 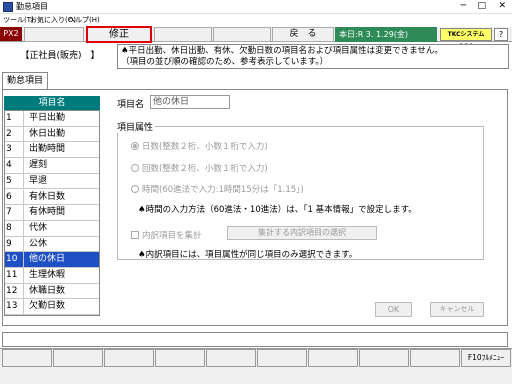 What do you see at coordinates (47, 118) in the screenshot?
I see `list-item-label: 平日出勤` at bounding box center [47, 118].